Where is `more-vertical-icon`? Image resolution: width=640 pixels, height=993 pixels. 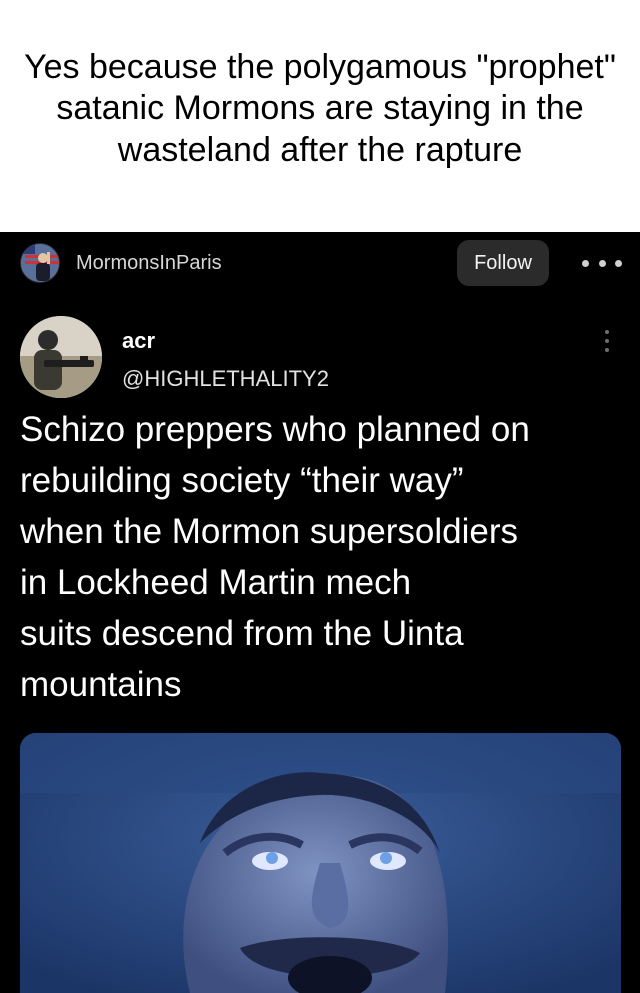 more-vertical-icon is located at coordinates (607, 341).